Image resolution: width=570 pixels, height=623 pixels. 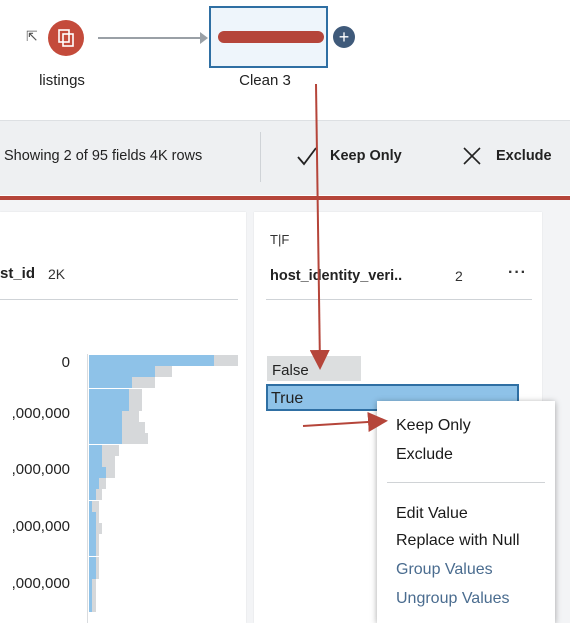 I want to click on annotation-arrows, so click(x=345, y=257).